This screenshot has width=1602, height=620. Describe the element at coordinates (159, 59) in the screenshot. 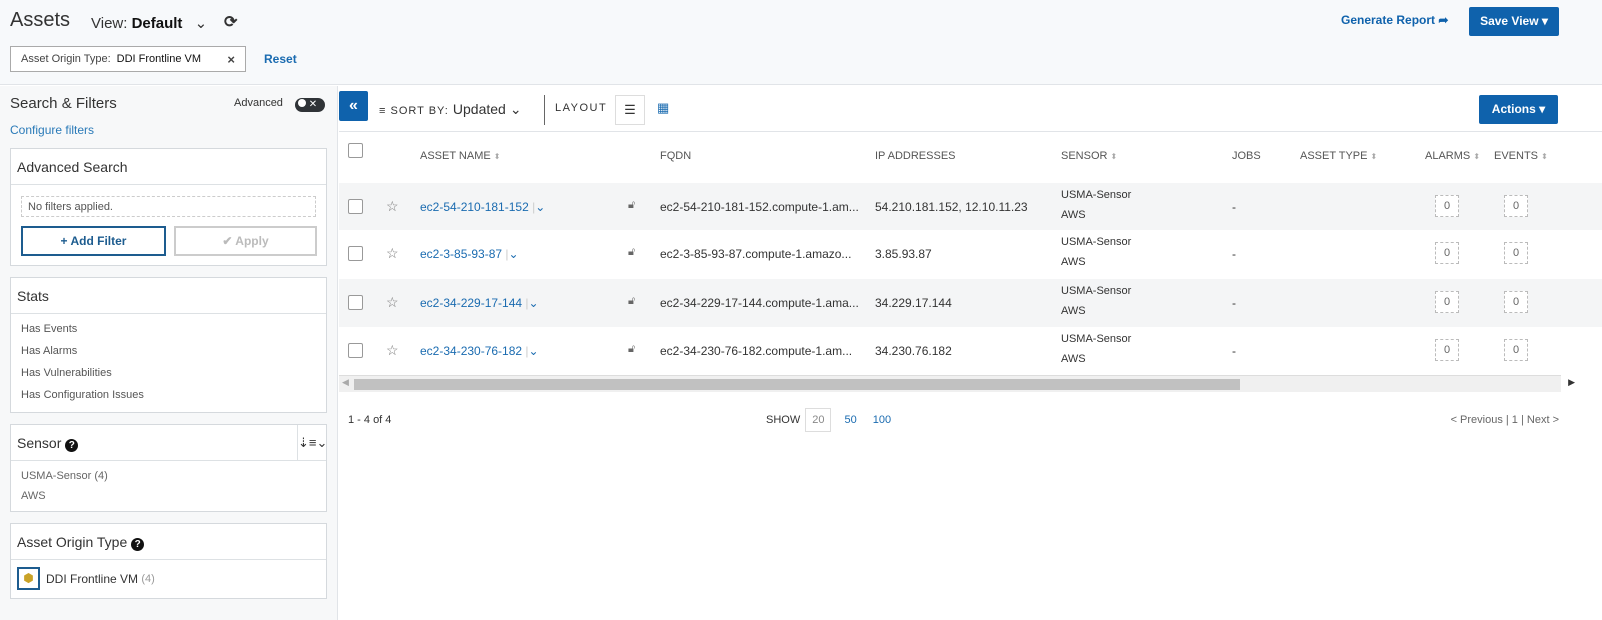

I see `filter-chip-value: DDI Frontline VM` at that location.